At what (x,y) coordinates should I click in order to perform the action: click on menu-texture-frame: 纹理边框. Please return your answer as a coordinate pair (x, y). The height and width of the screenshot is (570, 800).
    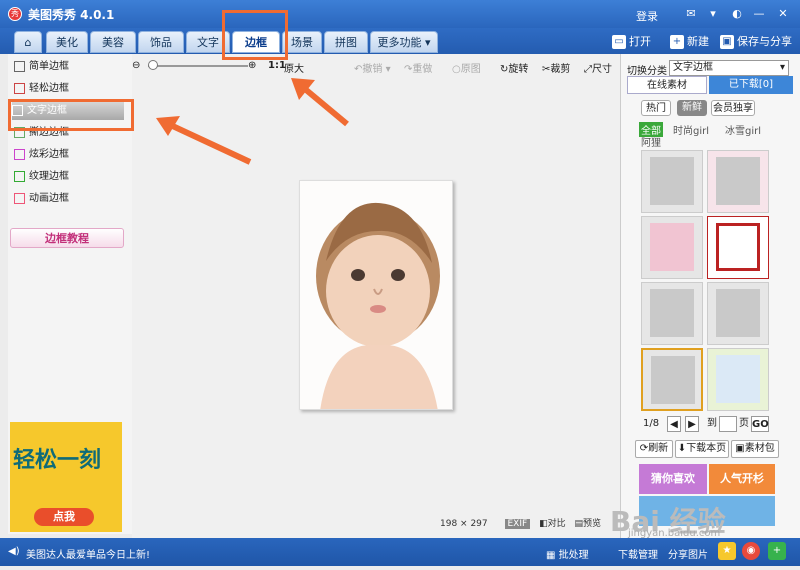
    Looking at the image, I should click on (69, 177).